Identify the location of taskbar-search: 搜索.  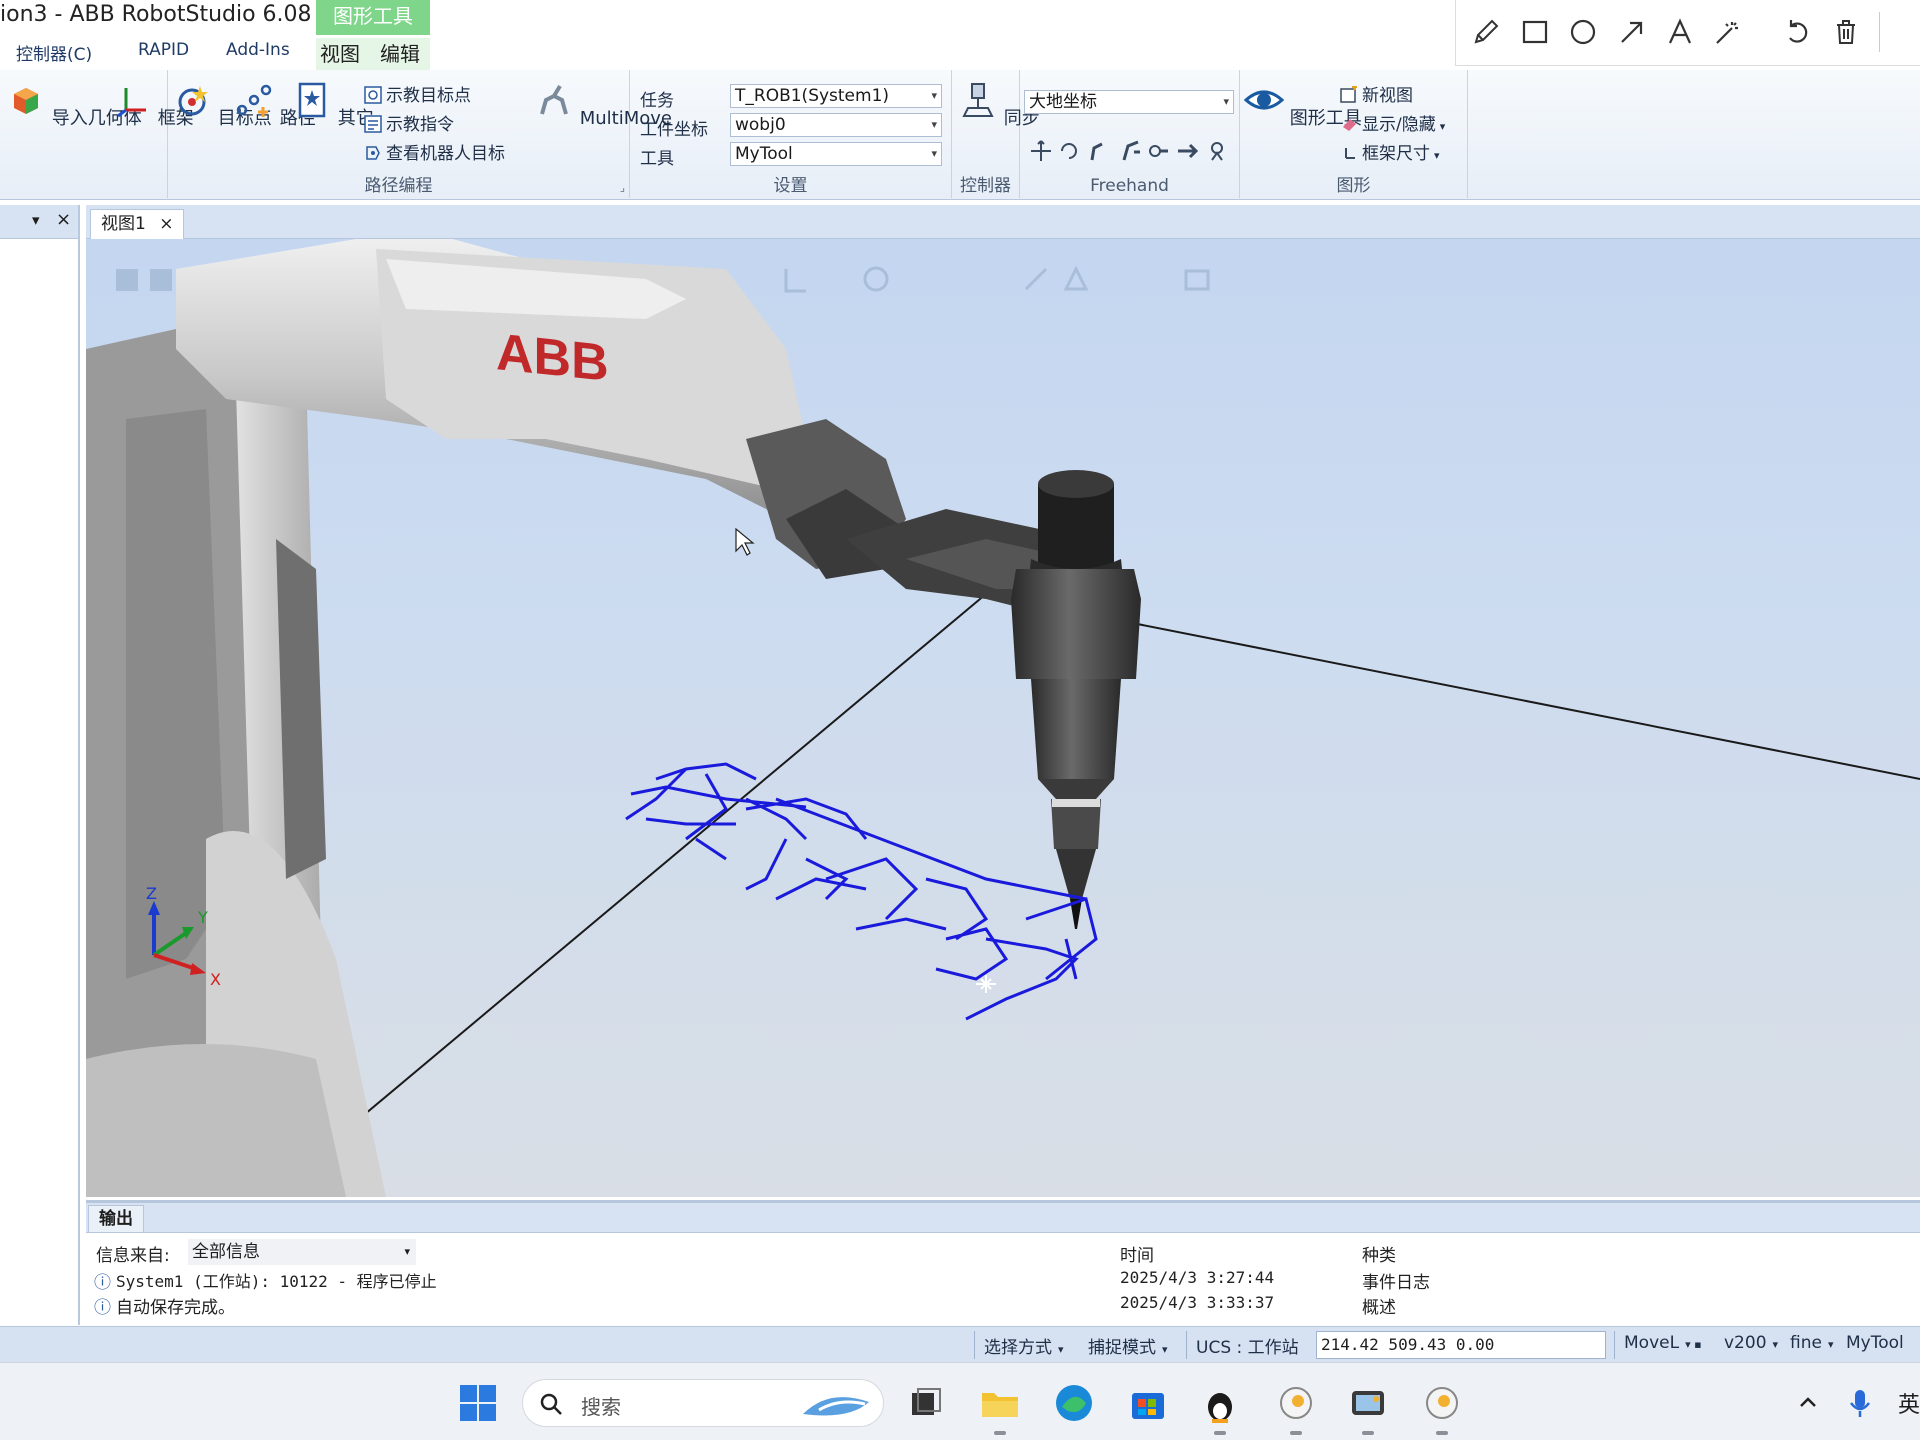
(703, 1403).